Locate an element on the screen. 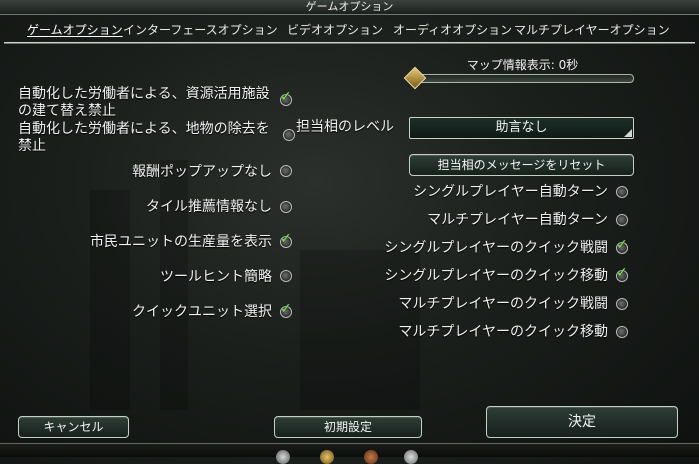 This screenshot has height=464, width=699. option-label-no-feature-removal: 自動化した労働者による、地物の除去を禁止 is located at coordinates (144, 137).